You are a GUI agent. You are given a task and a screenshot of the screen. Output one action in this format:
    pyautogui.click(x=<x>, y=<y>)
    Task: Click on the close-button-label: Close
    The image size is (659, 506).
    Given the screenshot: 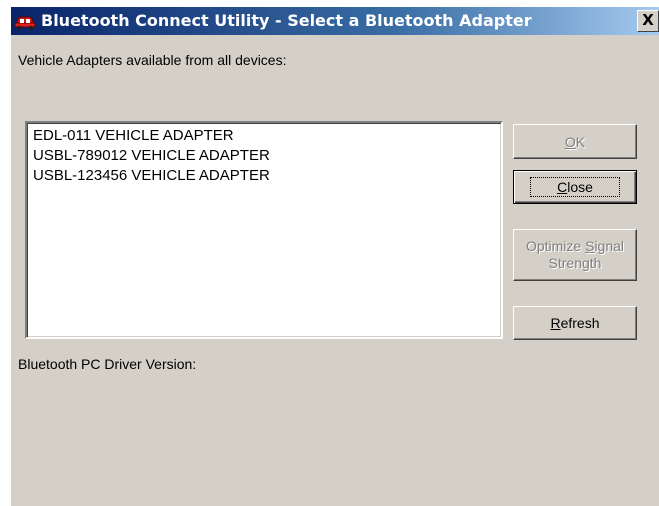 What is the action you would take?
    pyautogui.click(x=575, y=187)
    